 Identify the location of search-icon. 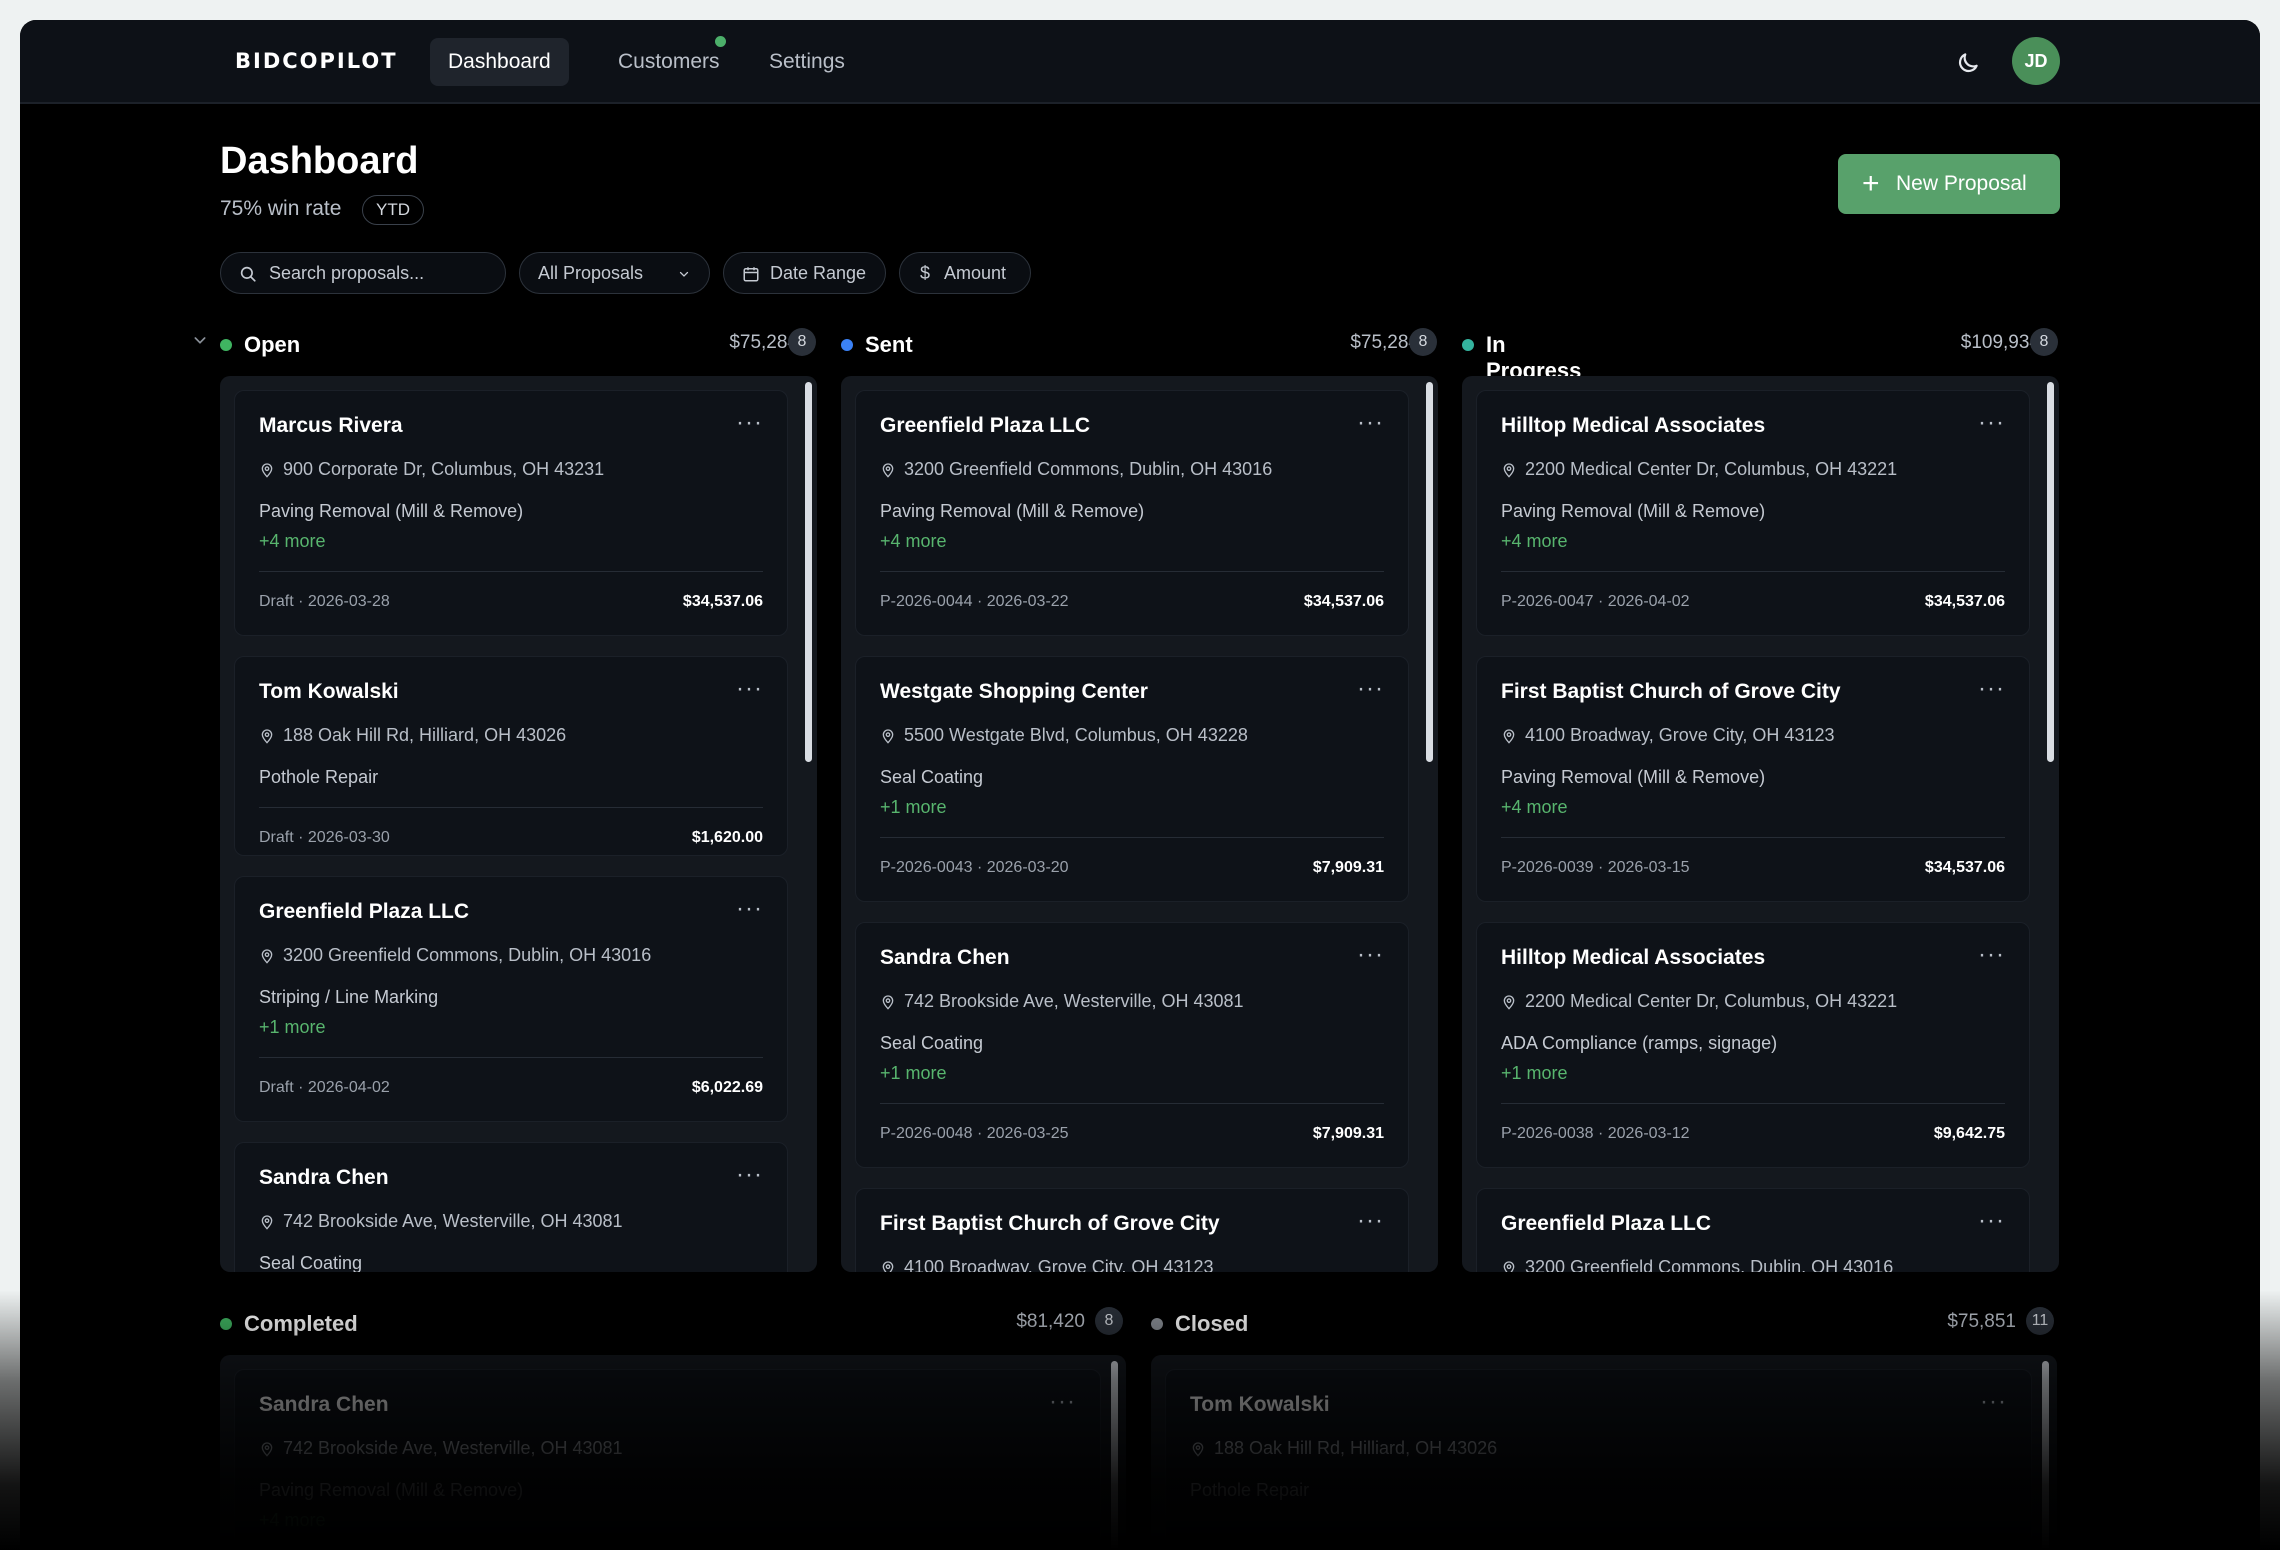
(248, 274).